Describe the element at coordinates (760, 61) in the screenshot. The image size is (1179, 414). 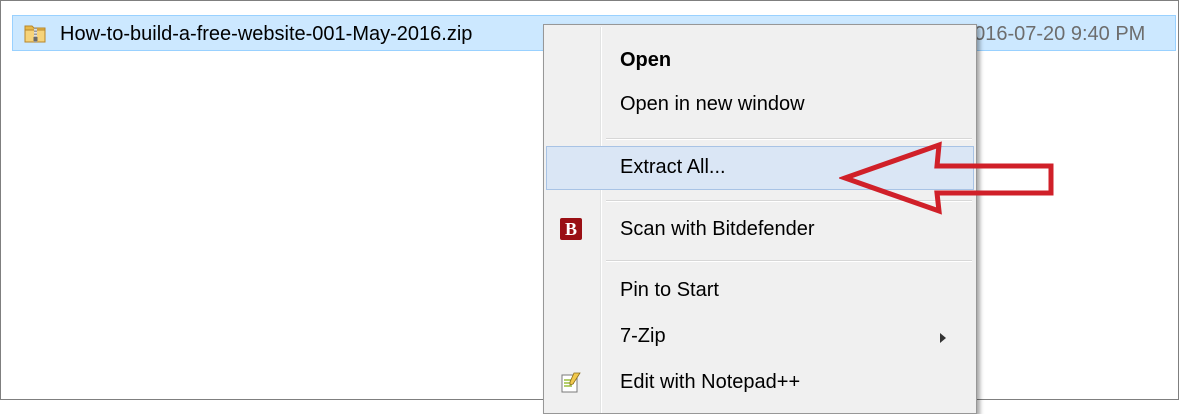
I see `menu-item-open: Open` at that location.